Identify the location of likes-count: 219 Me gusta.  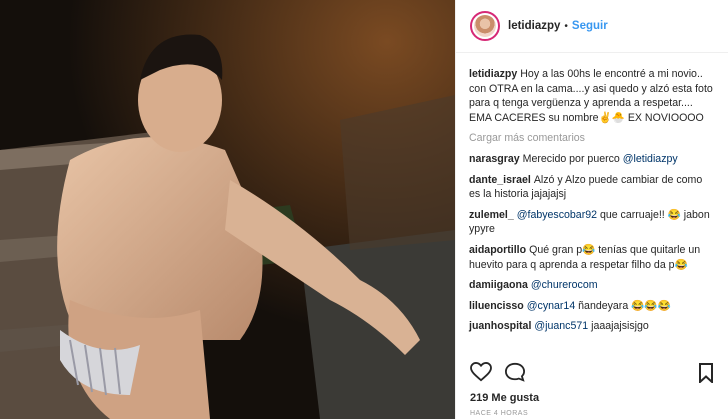
(504, 398).